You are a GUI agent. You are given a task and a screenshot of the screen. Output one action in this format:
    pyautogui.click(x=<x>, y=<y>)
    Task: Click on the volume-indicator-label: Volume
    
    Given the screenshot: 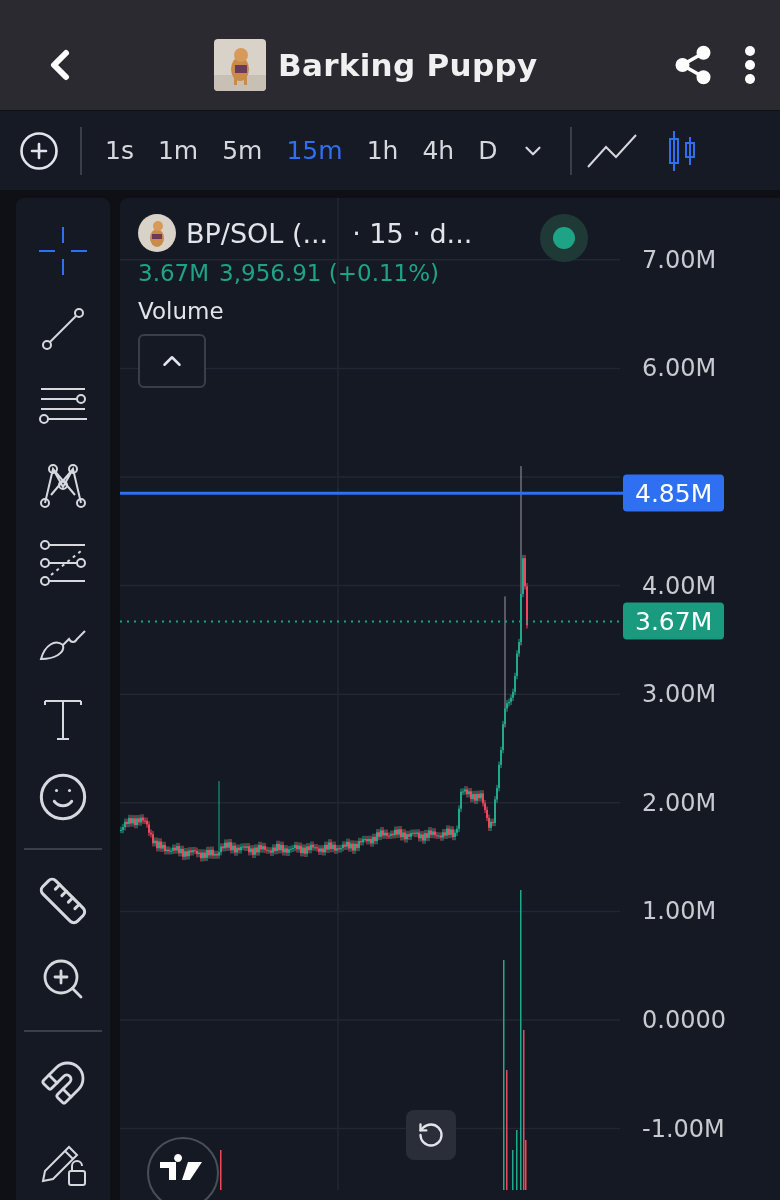 What is the action you would take?
    pyautogui.click(x=181, y=311)
    